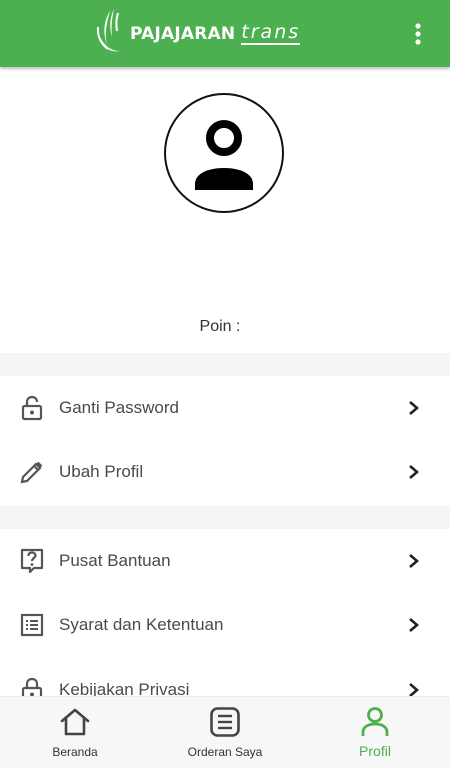 The width and height of the screenshot is (450, 768). Describe the element at coordinates (119, 407) in the screenshot. I see `menu-item-label: Ganti Password` at that location.